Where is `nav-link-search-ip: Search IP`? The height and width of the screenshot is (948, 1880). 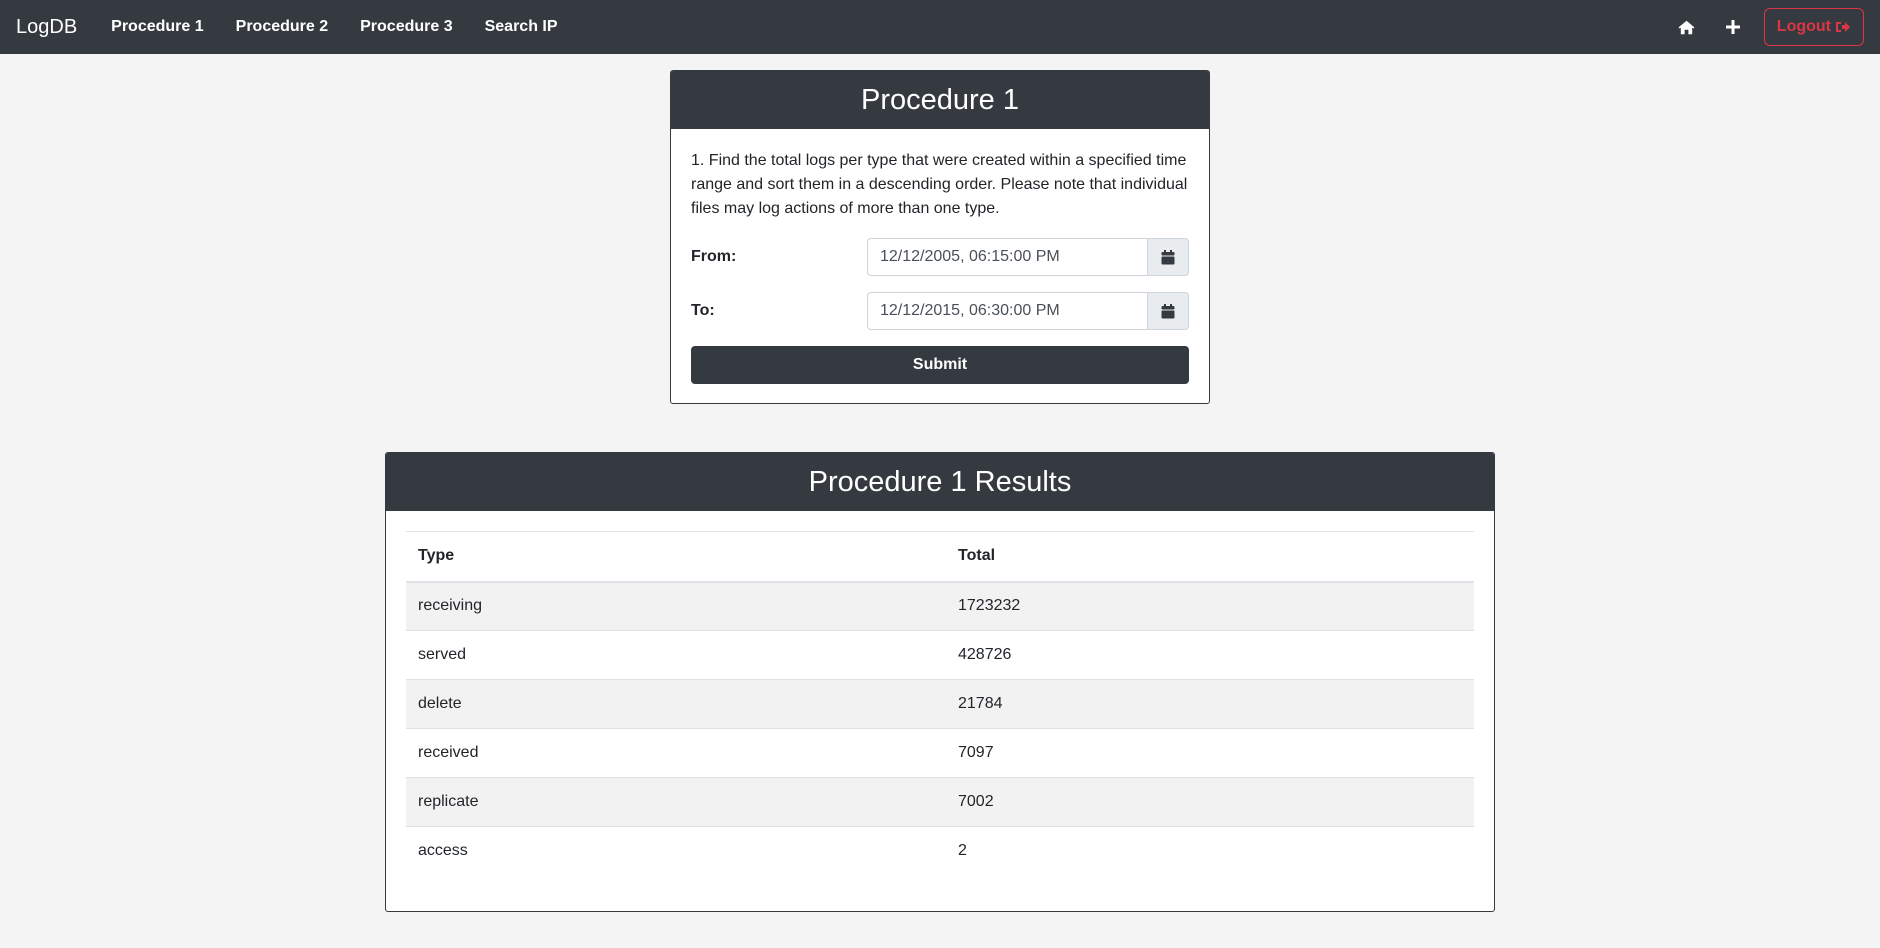
nav-link-search-ip: Search IP is located at coordinates (521, 27).